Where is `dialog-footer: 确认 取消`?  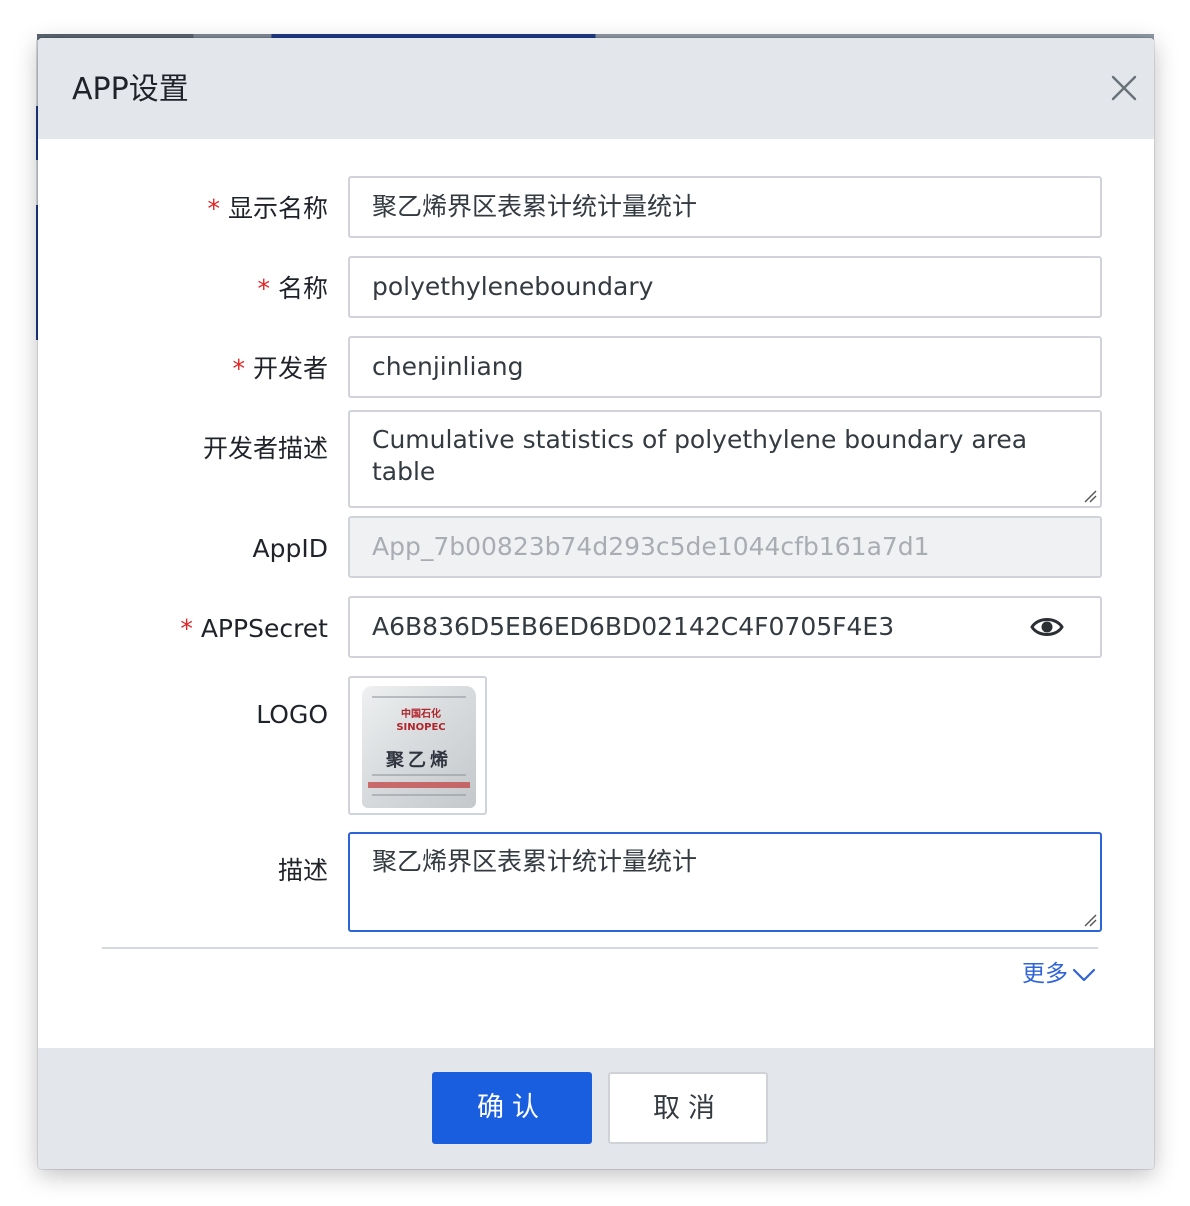
dialog-footer: 确认 取消 is located at coordinates (596, 1108).